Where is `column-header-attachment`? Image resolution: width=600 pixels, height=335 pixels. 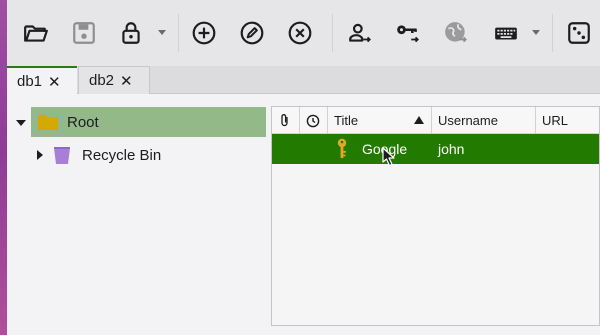
column-header-attachment is located at coordinates (286, 120).